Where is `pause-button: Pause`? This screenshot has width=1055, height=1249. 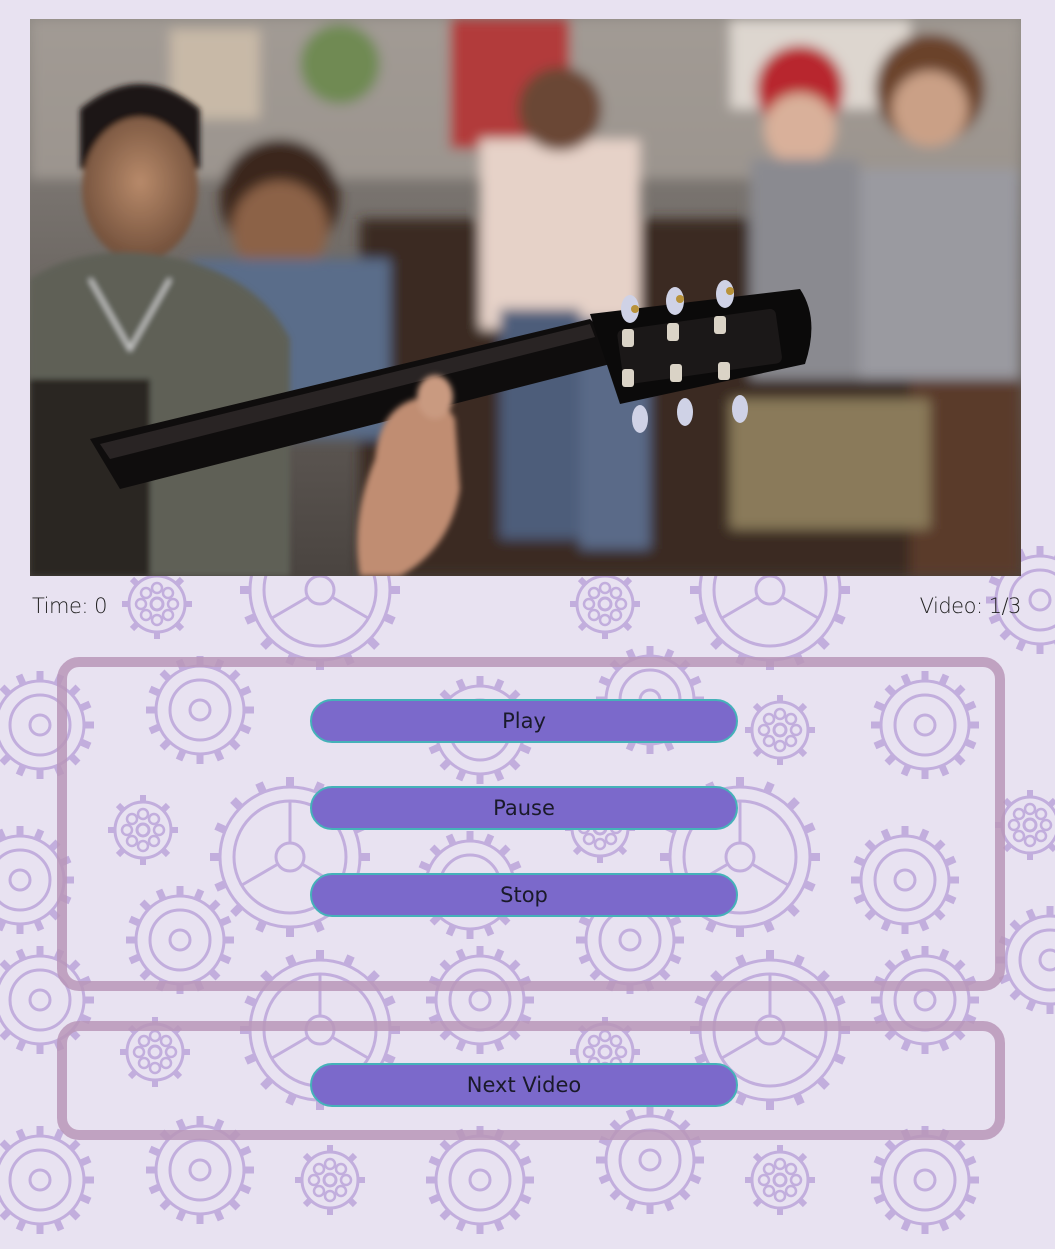 pause-button: Pause is located at coordinates (524, 808).